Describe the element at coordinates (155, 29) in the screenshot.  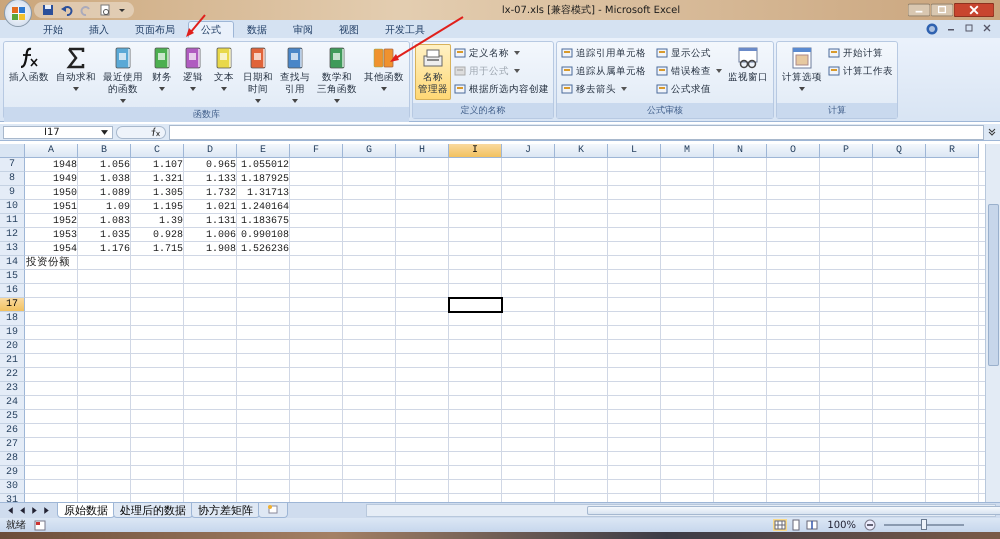
I see `ribbon-tab: 页面布局` at that location.